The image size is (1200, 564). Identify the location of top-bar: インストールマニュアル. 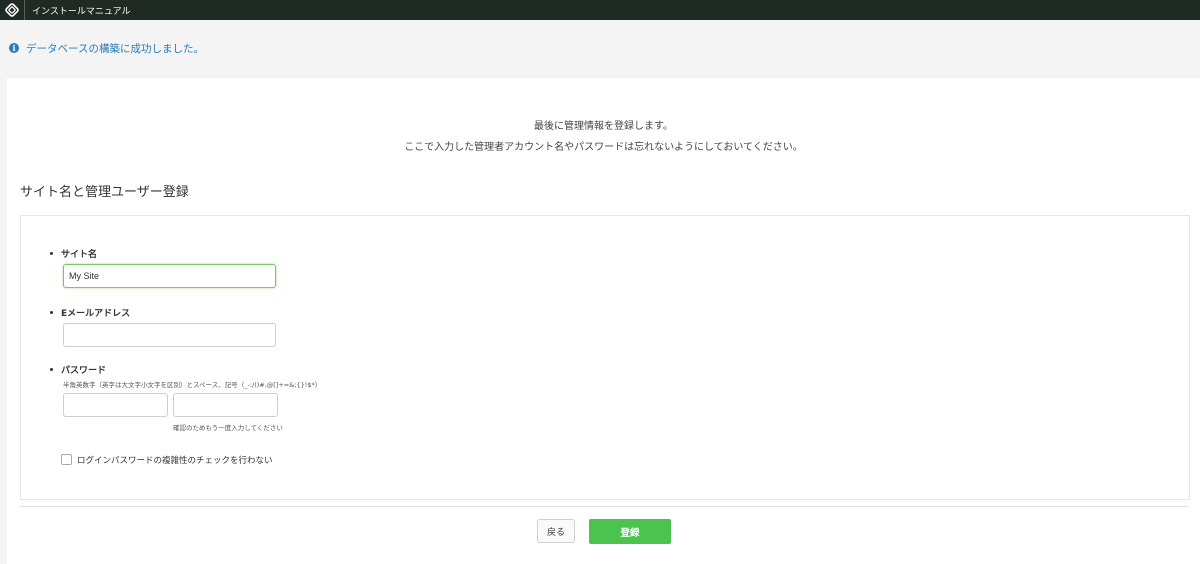
(600, 10).